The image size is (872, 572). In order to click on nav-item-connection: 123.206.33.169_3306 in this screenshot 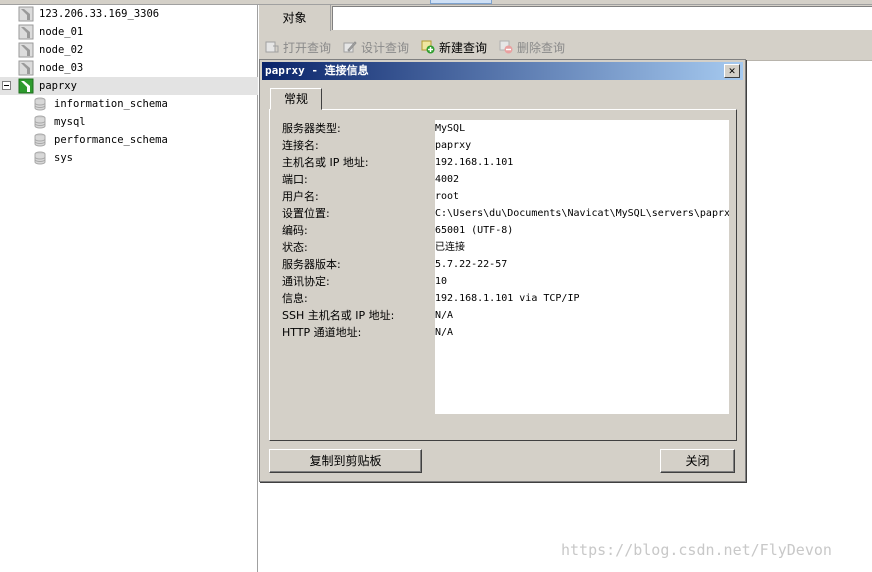, I will do `click(129, 14)`.